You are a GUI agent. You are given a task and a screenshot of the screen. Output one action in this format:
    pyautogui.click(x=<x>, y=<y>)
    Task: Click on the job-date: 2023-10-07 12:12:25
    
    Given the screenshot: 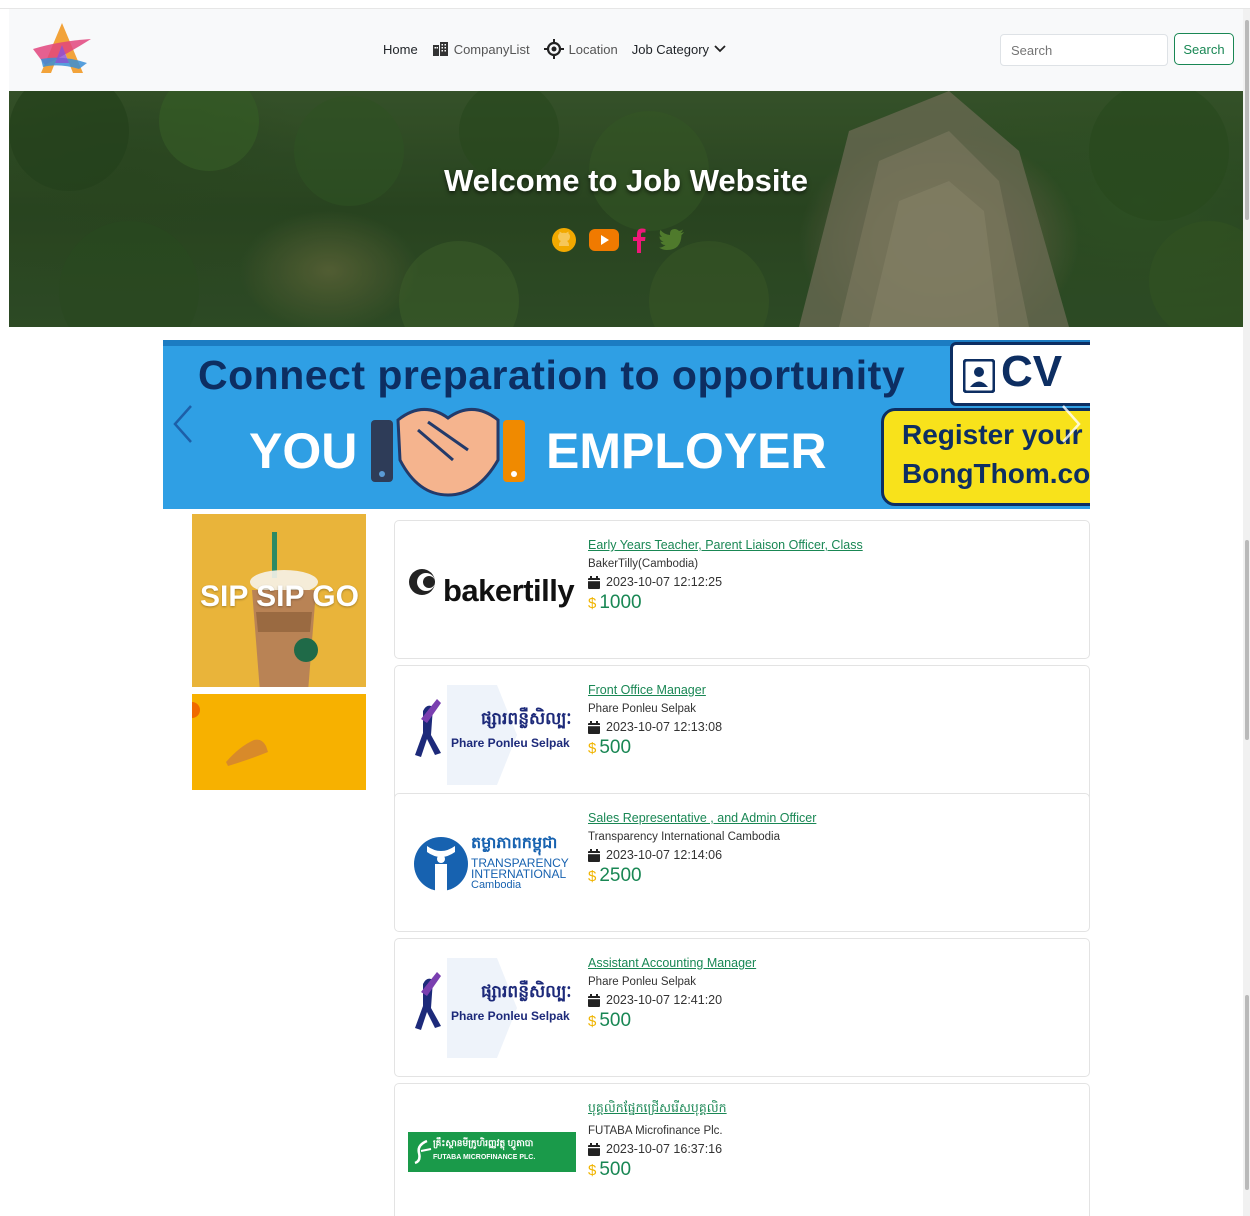 What is the action you would take?
    pyautogui.click(x=725, y=582)
    